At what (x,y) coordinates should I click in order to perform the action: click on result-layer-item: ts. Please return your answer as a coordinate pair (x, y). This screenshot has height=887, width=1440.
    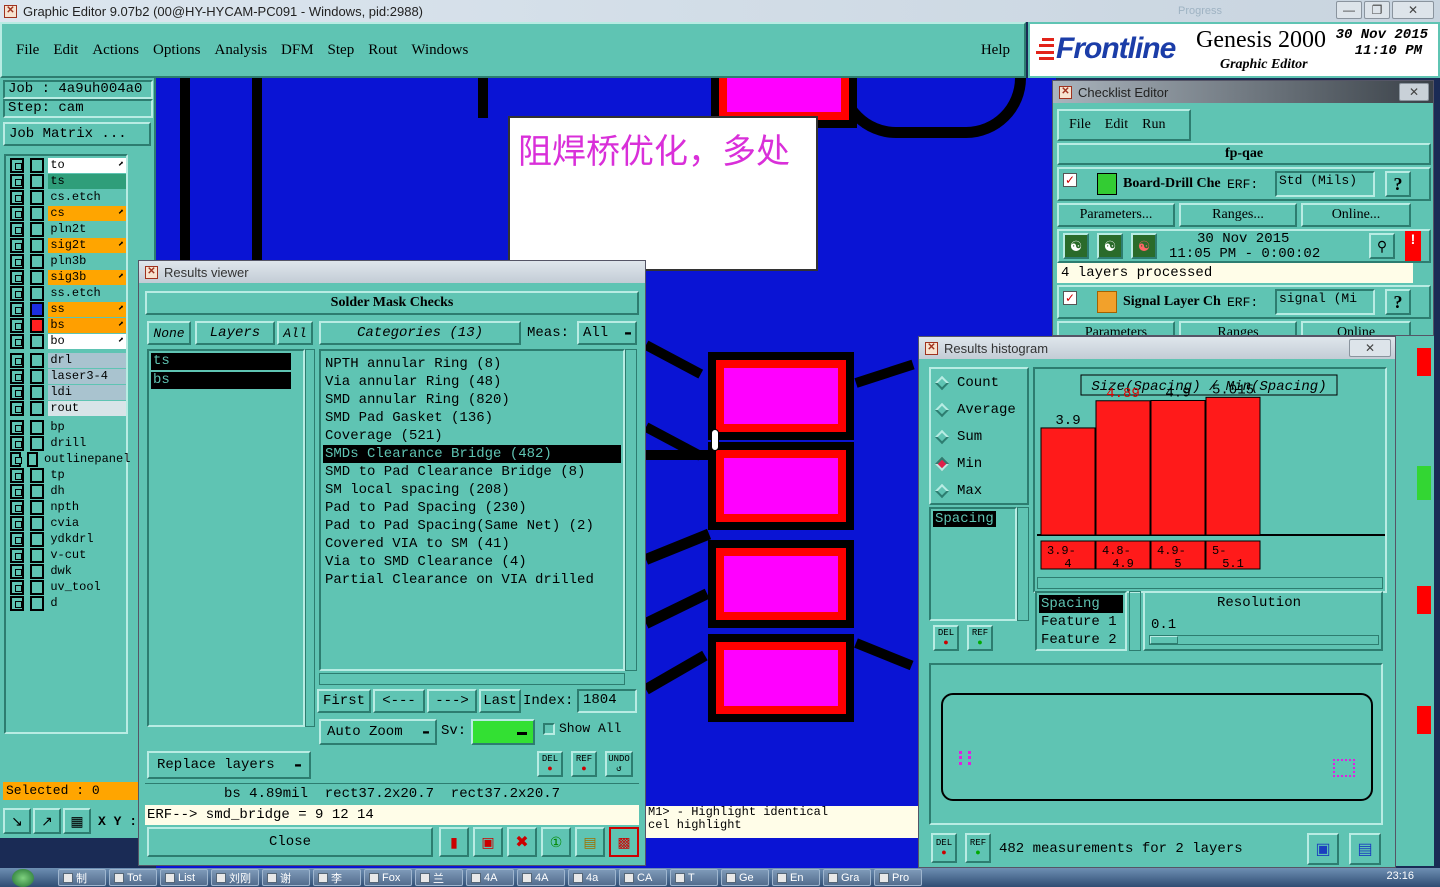
    Looking at the image, I should click on (221, 361).